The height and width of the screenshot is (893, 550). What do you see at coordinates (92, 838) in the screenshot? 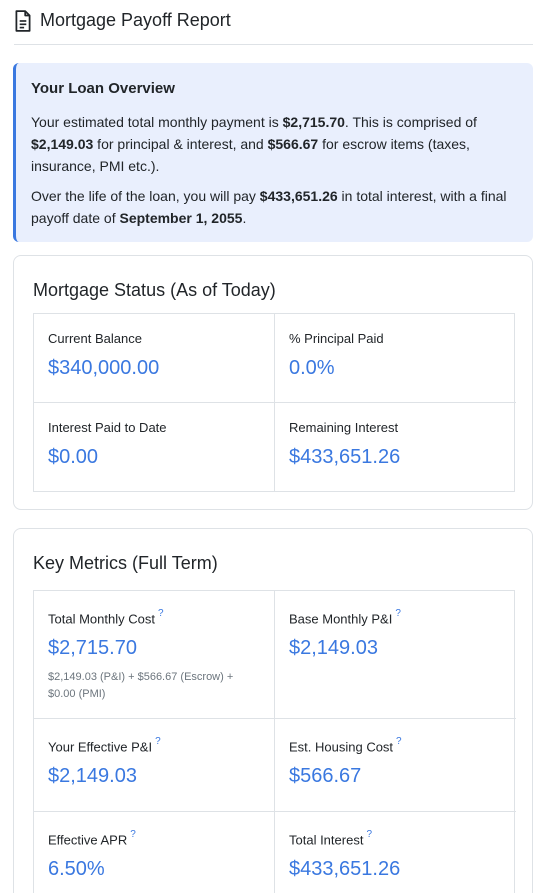
I see `metric-label: Effective APR?` at bounding box center [92, 838].